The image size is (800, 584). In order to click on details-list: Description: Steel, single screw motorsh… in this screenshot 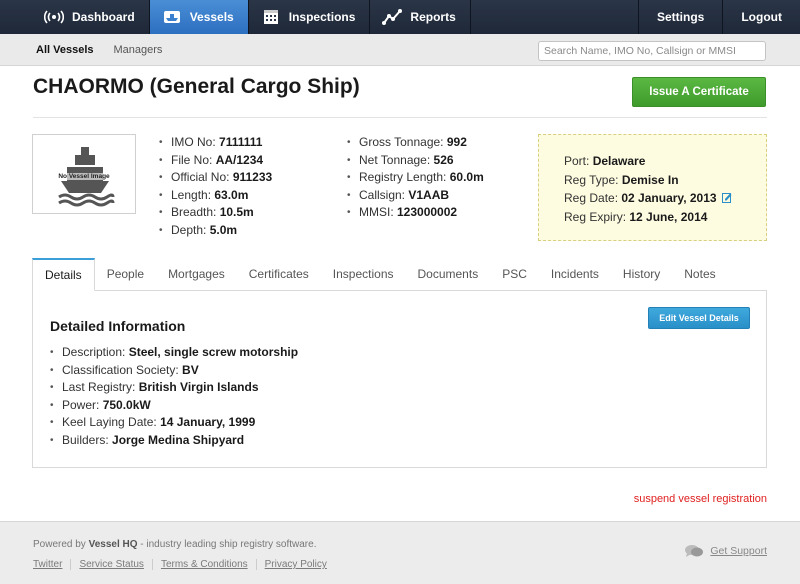, I will do `click(174, 397)`.